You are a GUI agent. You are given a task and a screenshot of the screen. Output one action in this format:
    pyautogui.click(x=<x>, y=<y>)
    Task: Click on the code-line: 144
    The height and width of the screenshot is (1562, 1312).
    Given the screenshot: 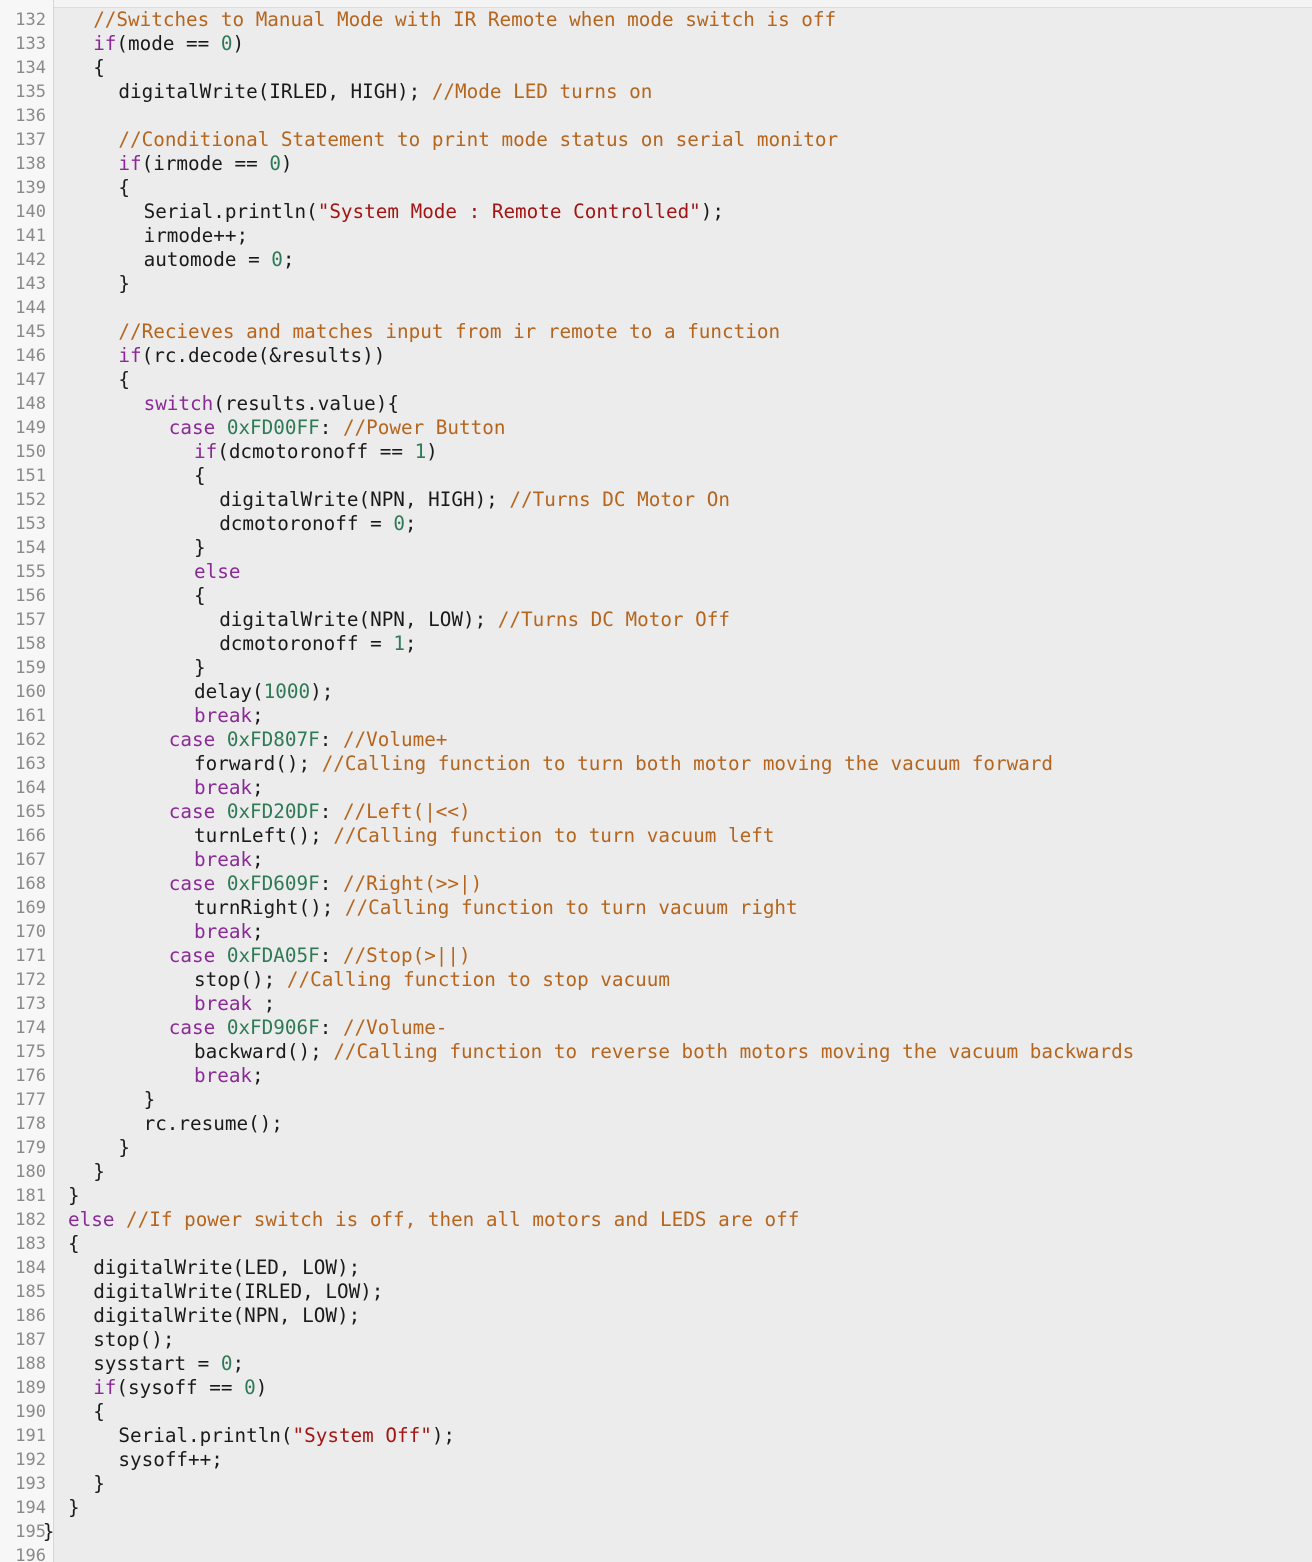 What is the action you would take?
    pyautogui.click(x=656, y=308)
    